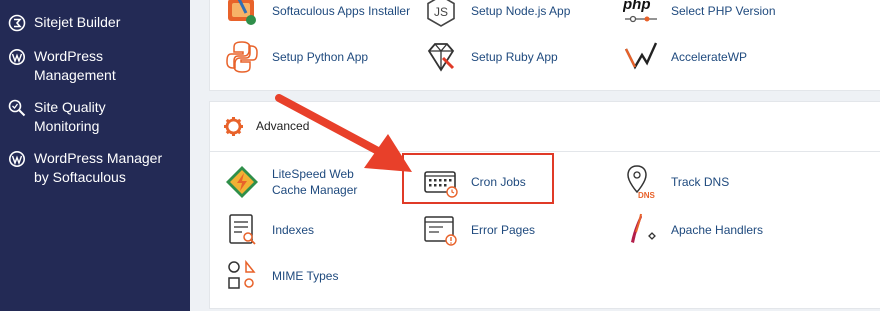 This screenshot has width=880, height=311. I want to click on acceleratewp-icon, so click(641, 56).